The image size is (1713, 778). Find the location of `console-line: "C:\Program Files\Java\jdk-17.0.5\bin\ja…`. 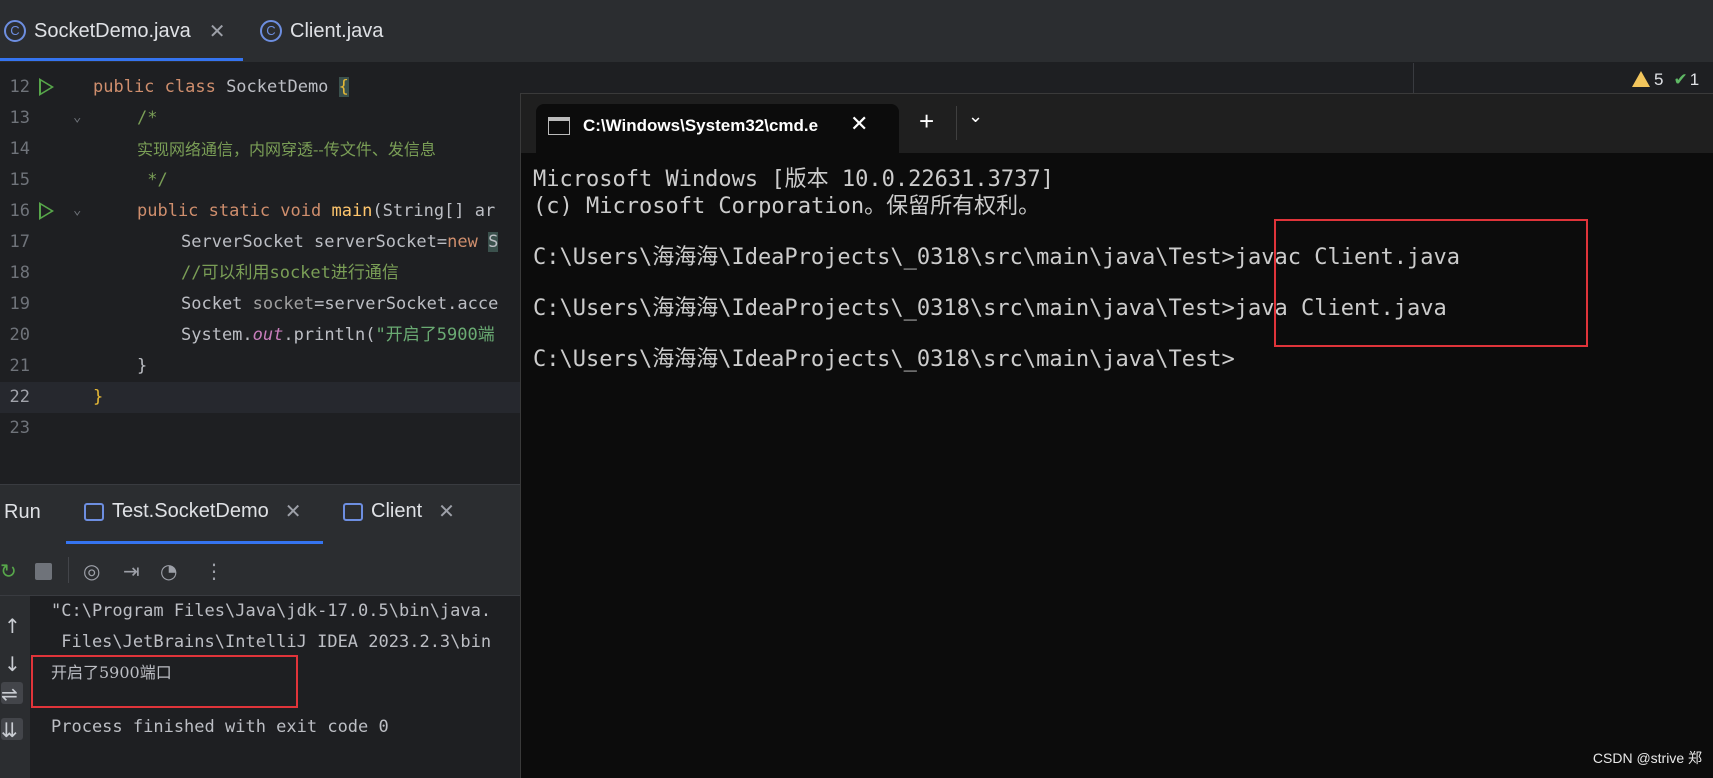

console-line: "C:\Program Files\Java\jdk-17.0.5\bin\ja… is located at coordinates (271, 611).